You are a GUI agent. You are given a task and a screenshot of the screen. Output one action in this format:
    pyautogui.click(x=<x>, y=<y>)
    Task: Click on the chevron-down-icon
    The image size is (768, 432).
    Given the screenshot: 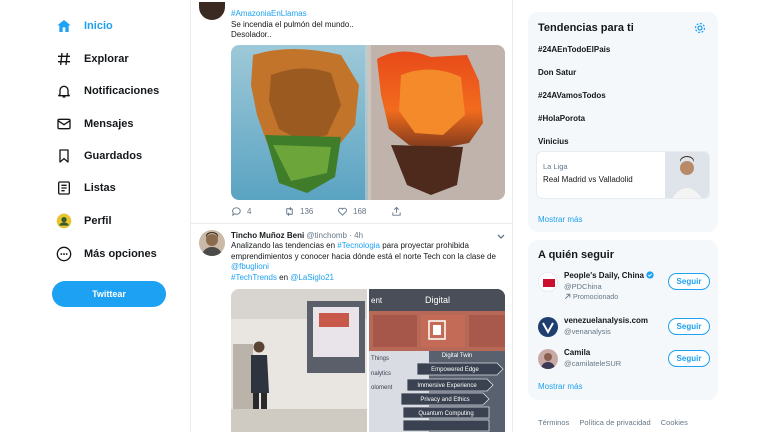 What is the action you would take?
    pyautogui.click(x=501, y=237)
    